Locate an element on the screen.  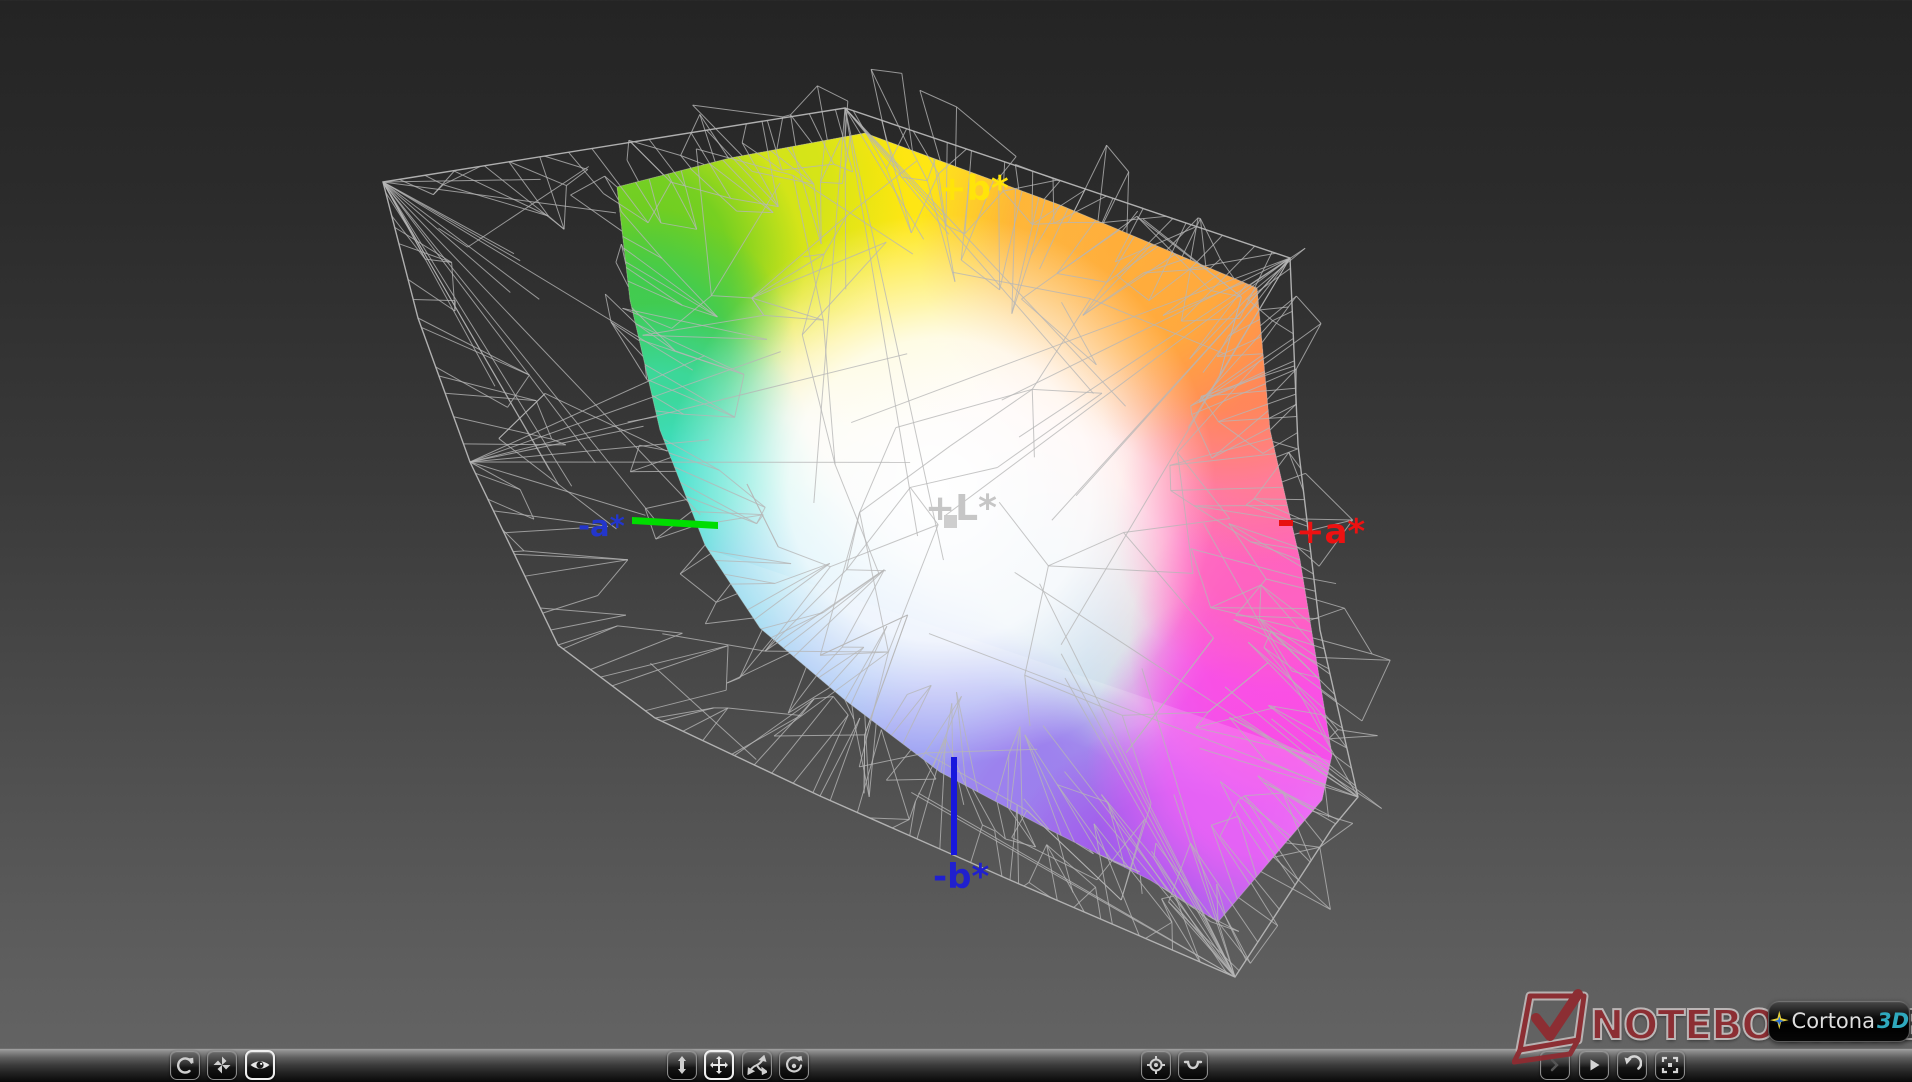
target-icon is located at coordinates (1156, 1065).